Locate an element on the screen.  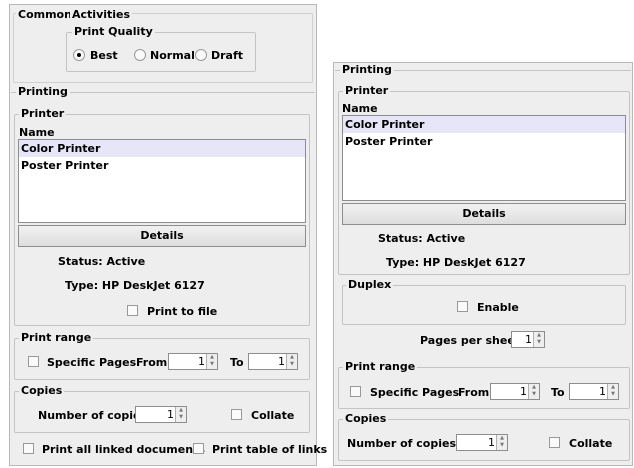
quality-draft-radio is located at coordinates (201, 55).